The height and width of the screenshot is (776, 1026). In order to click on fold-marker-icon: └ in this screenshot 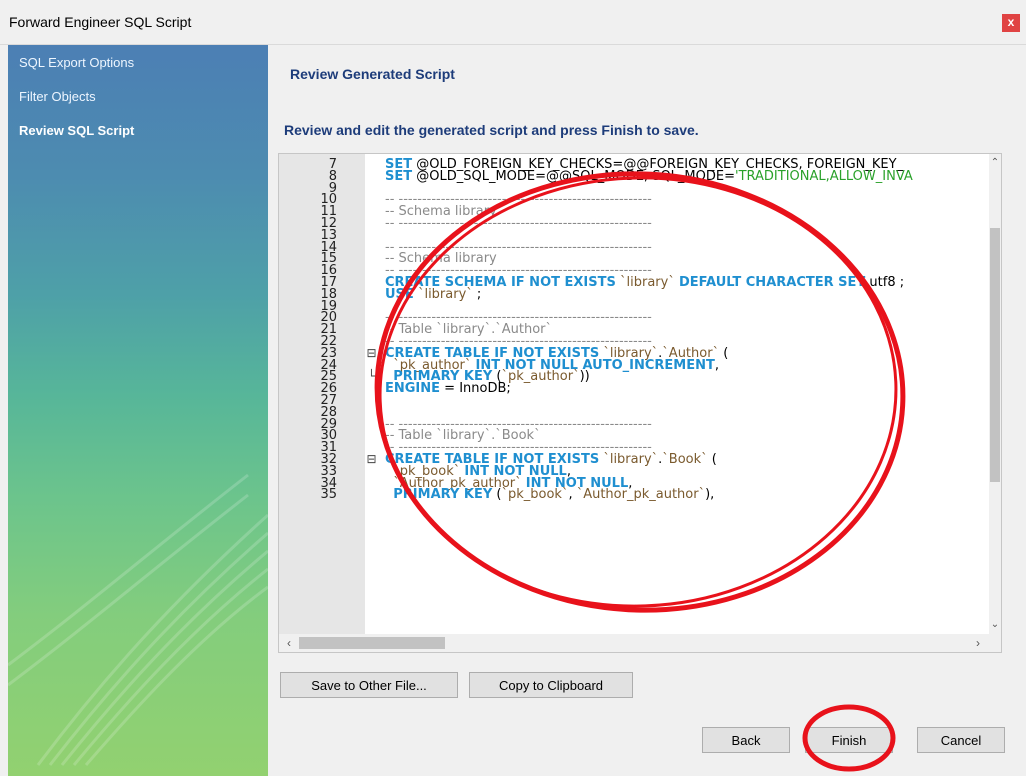, I will do `click(371, 376)`.